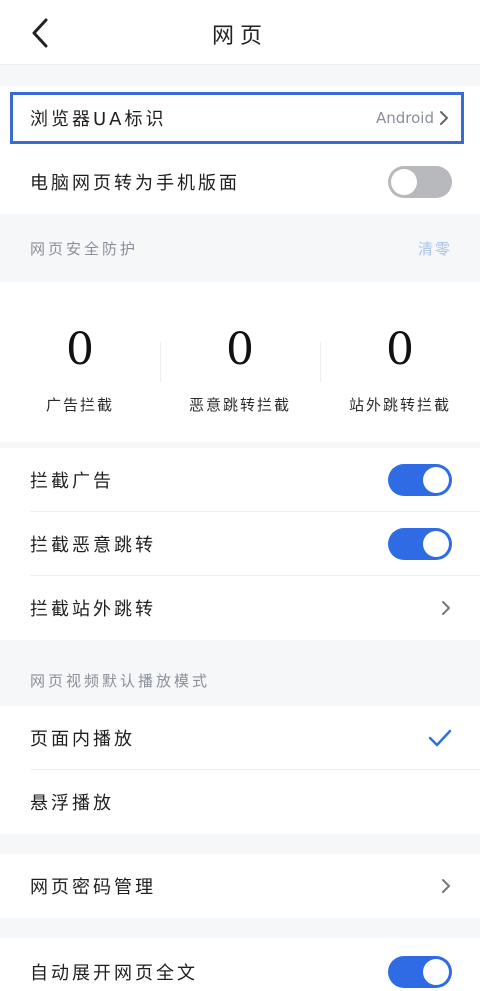 The image size is (480, 991). Describe the element at coordinates (240, 738) in the screenshot. I see `video-option-inline: 页面内播放` at that location.